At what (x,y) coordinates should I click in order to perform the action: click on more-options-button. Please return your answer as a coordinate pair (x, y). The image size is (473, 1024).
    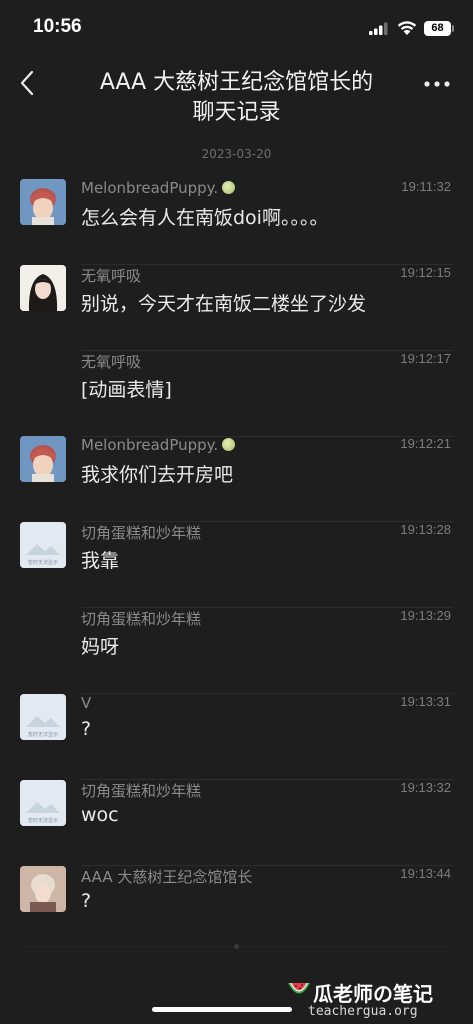
    Looking at the image, I should click on (437, 84).